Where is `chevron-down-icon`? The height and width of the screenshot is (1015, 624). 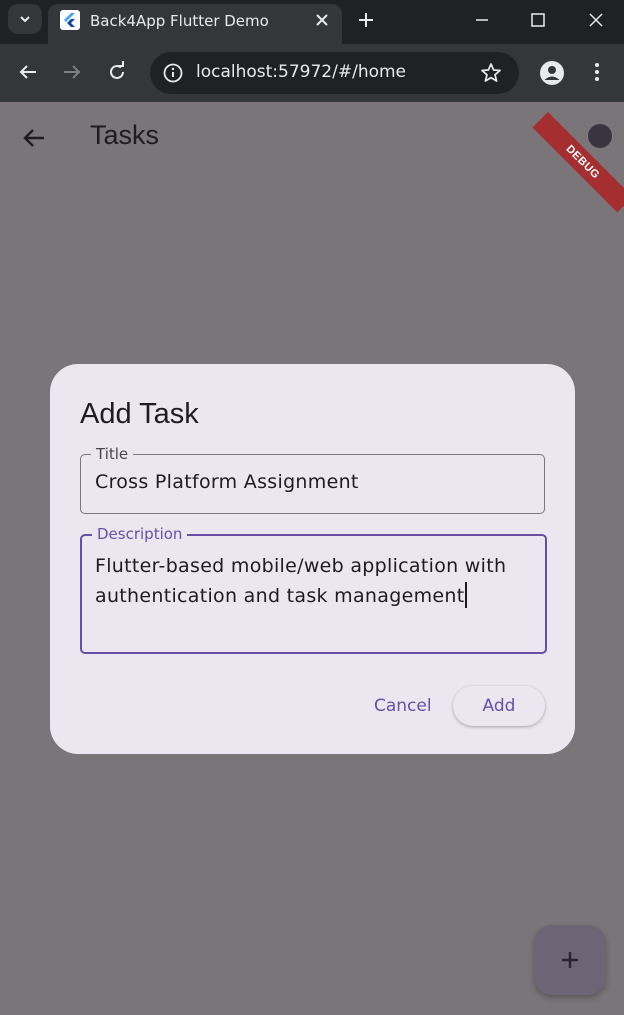
chevron-down-icon is located at coordinates (25, 19).